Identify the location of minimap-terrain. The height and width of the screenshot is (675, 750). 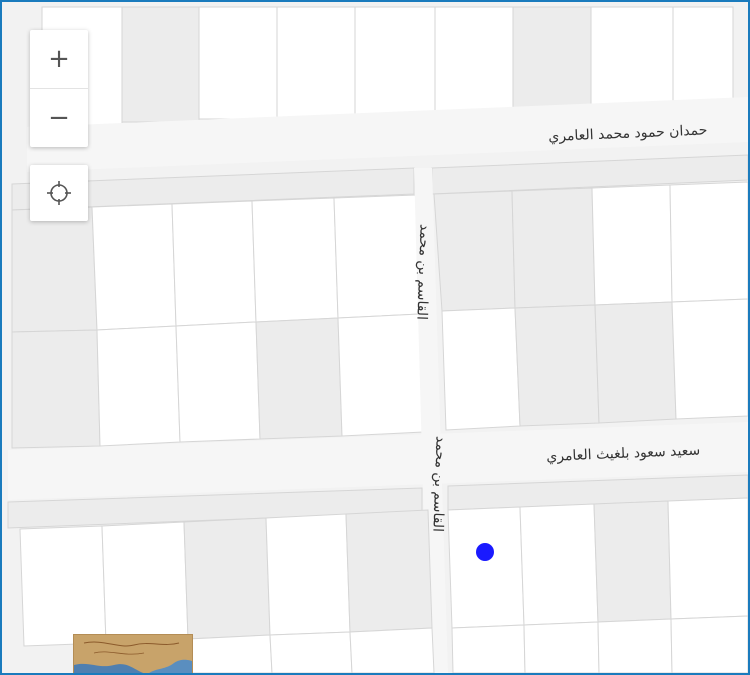
(133, 654).